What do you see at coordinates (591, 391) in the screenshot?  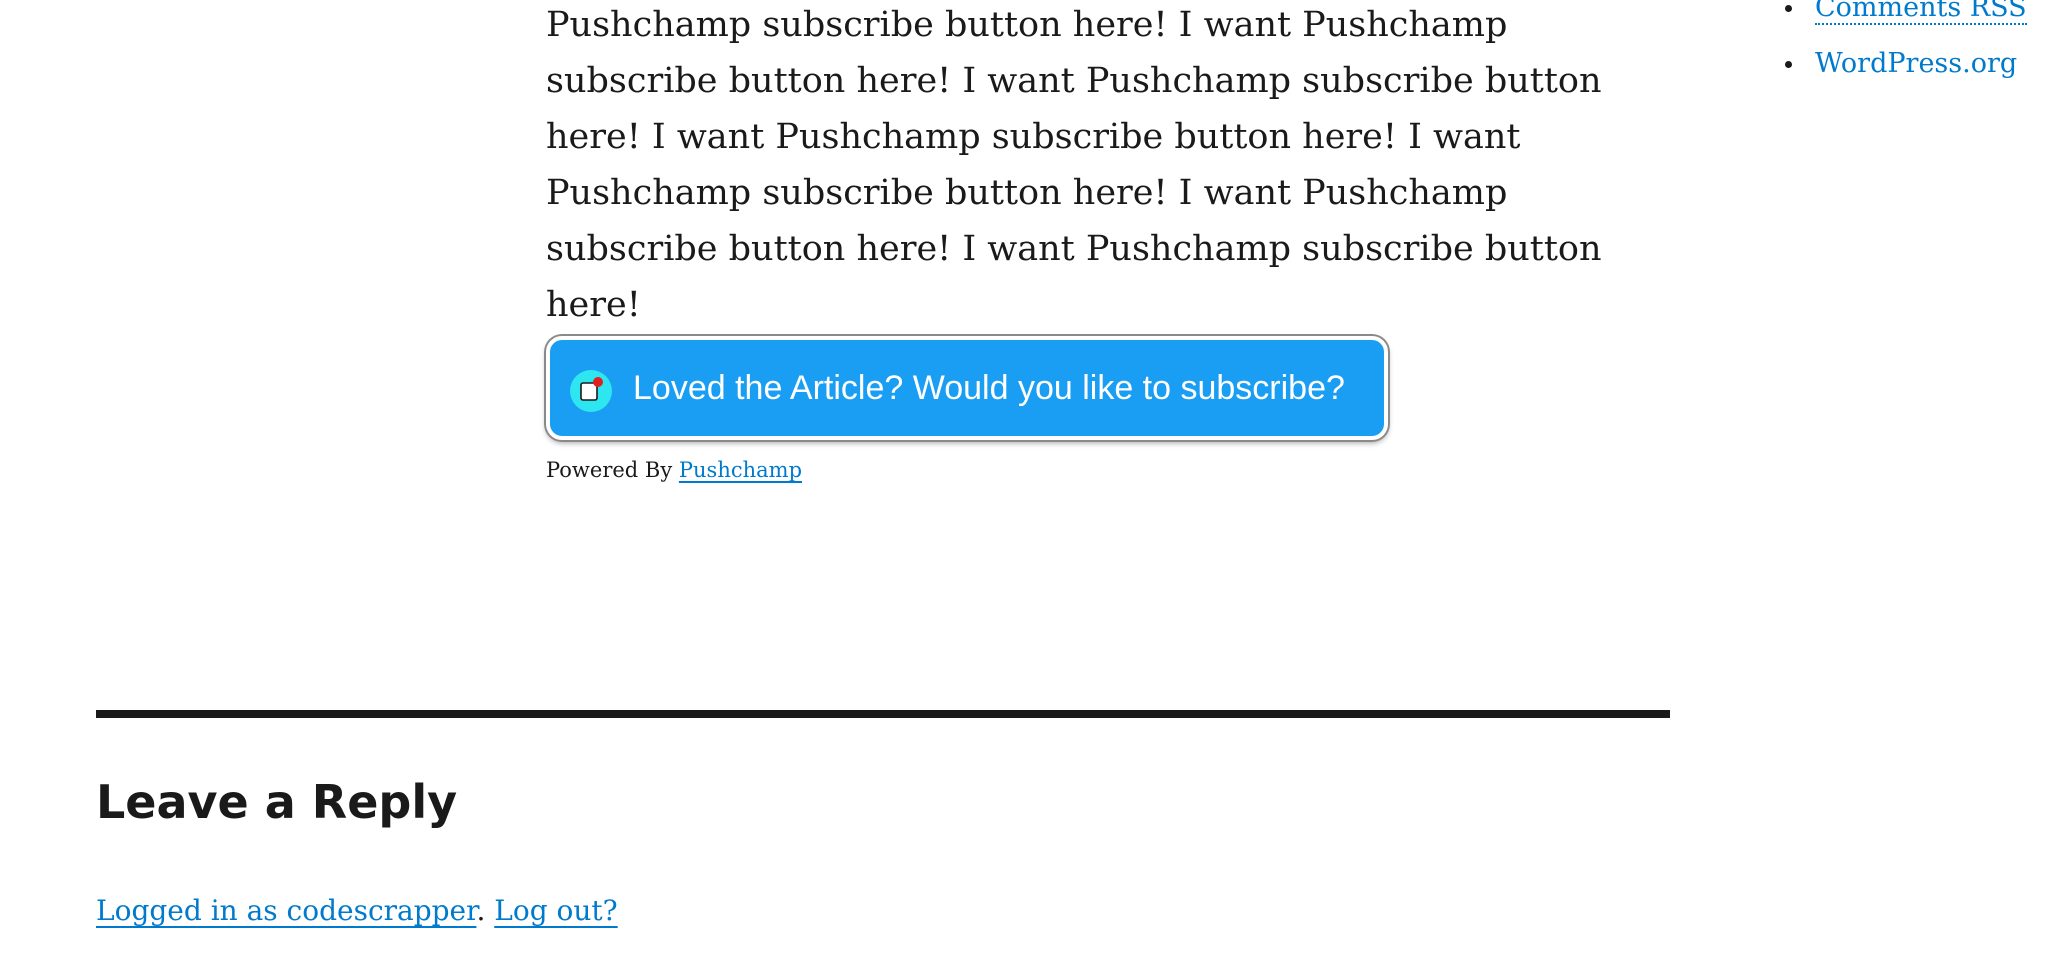 I see `notification-bell-icon` at bounding box center [591, 391].